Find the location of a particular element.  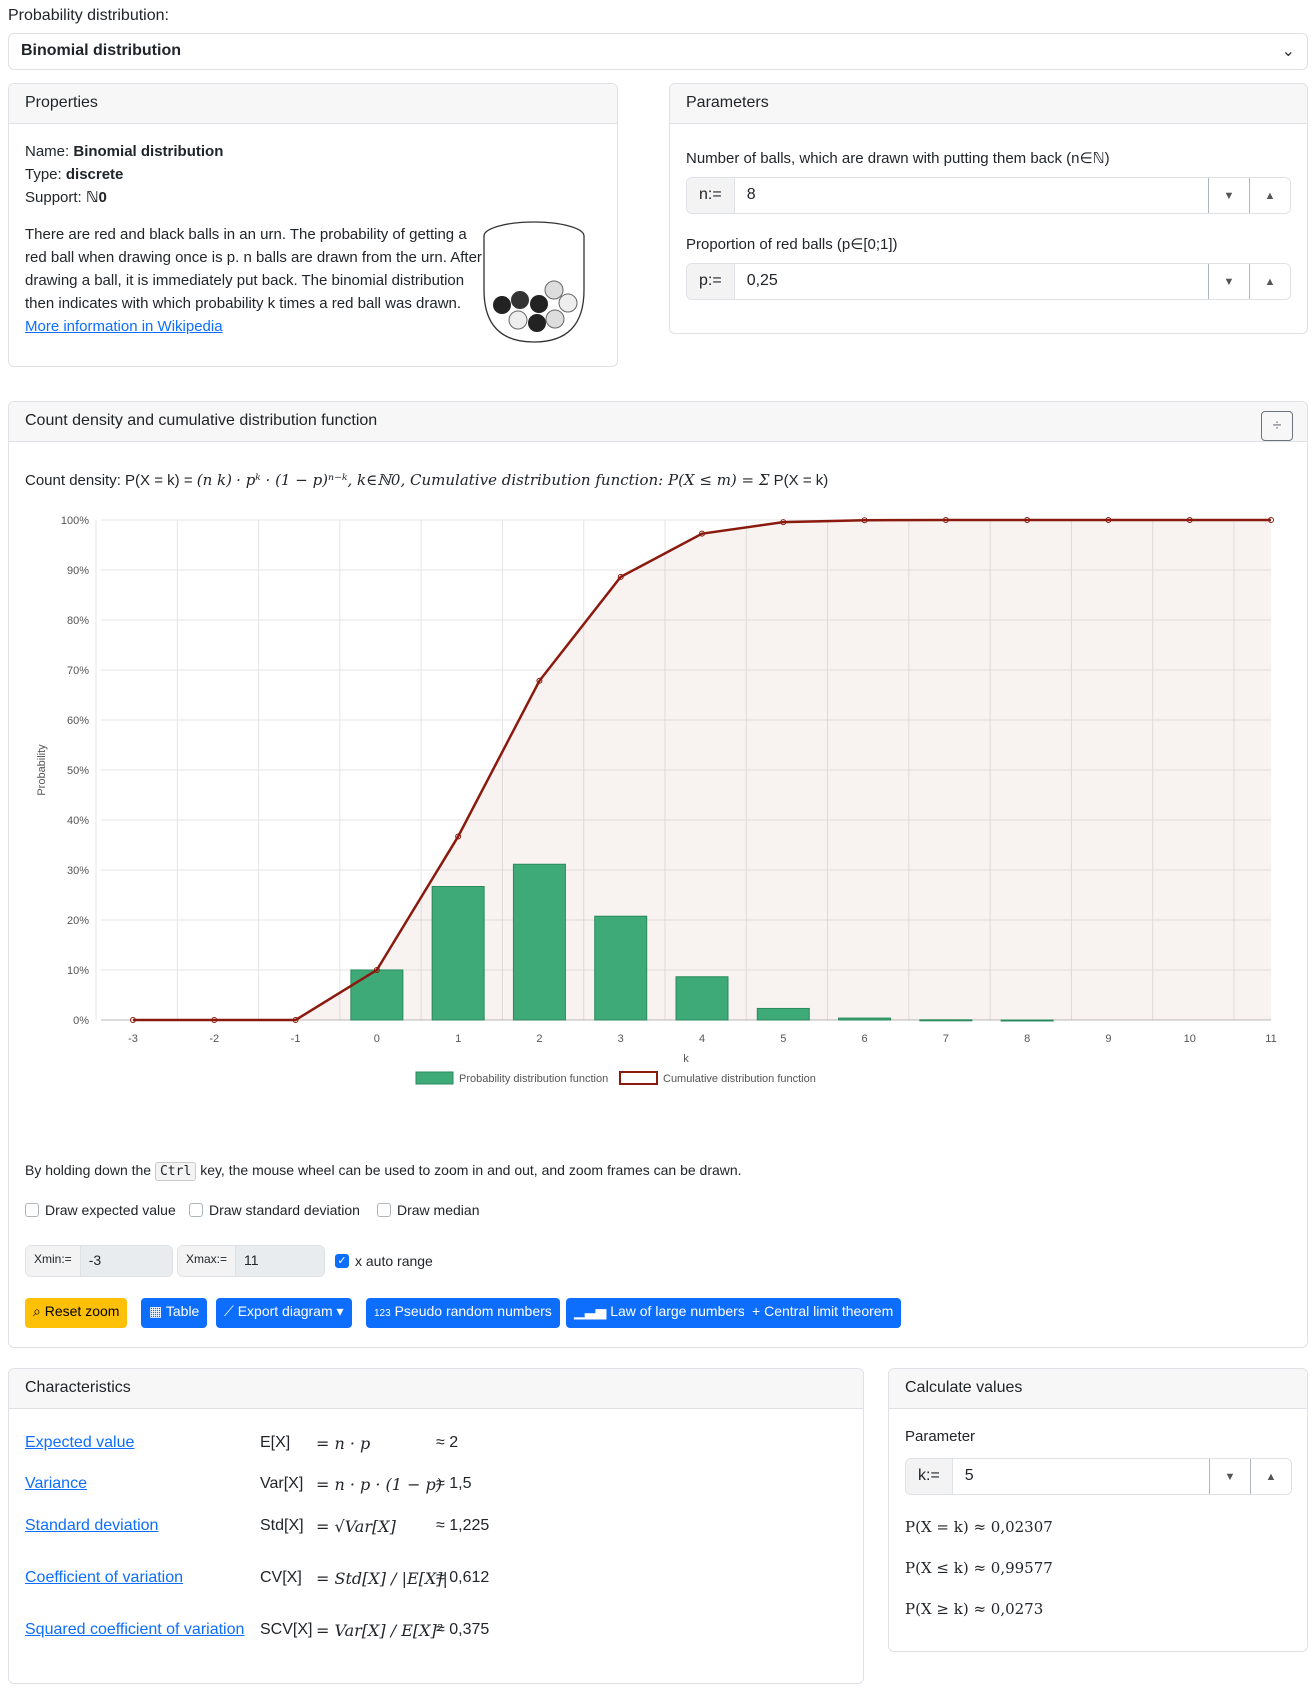

characteristic-link: Variance is located at coordinates (56, 1484).